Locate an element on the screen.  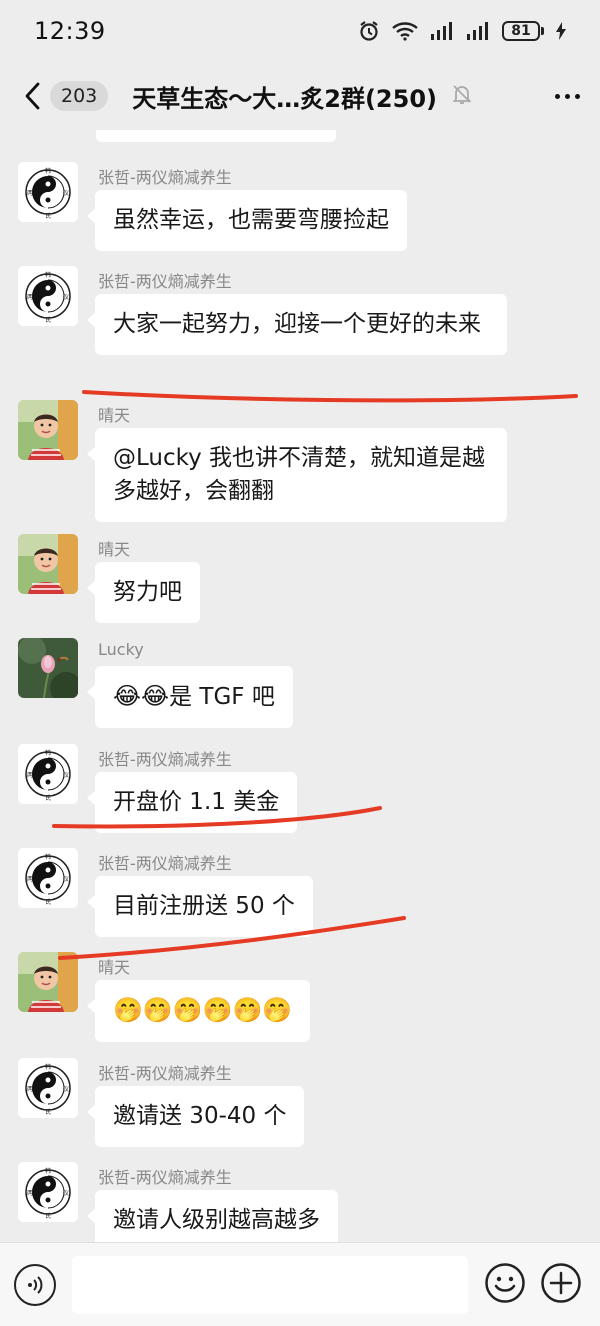
back-button is located at coordinates (32, 96).